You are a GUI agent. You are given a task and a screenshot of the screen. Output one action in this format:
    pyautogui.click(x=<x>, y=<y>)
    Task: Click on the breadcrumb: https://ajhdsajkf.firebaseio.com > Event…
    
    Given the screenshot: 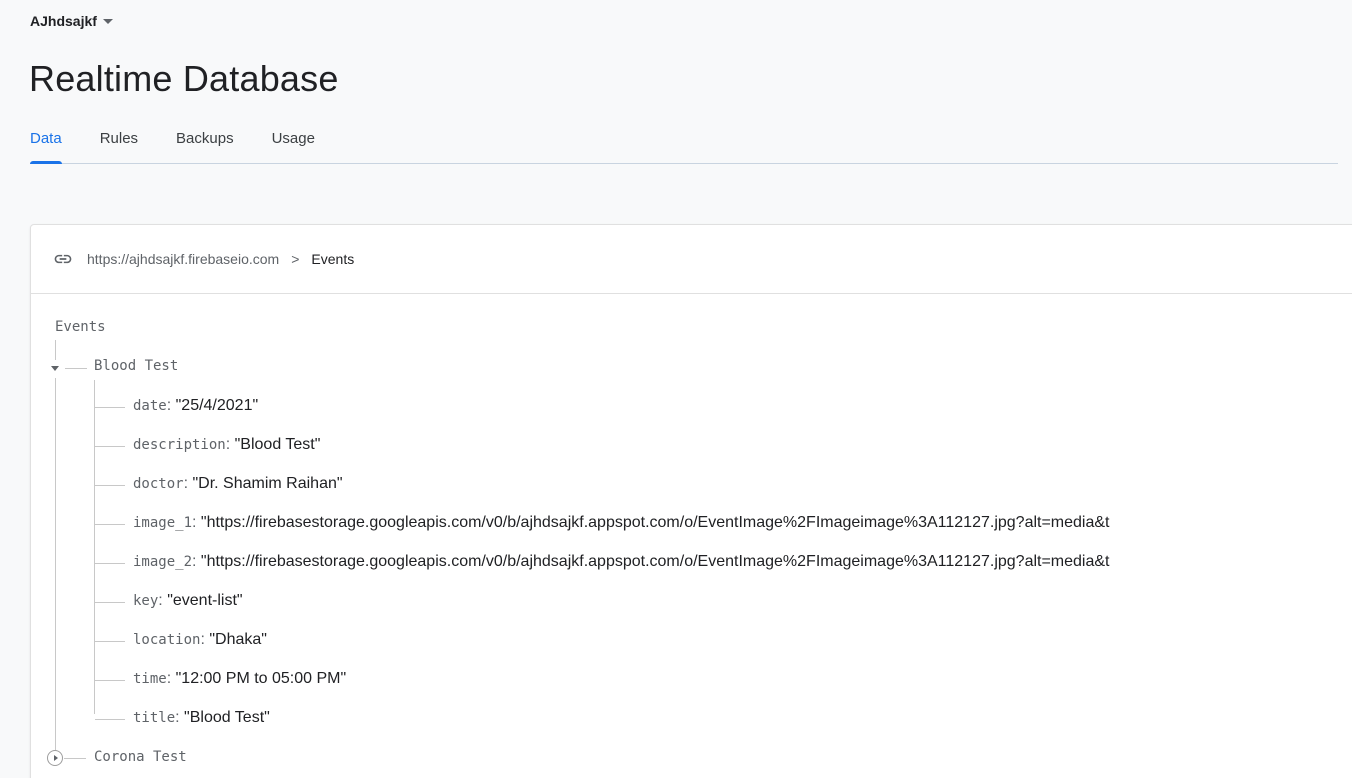 What is the action you would take?
    pyautogui.click(x=691, y=259)
    